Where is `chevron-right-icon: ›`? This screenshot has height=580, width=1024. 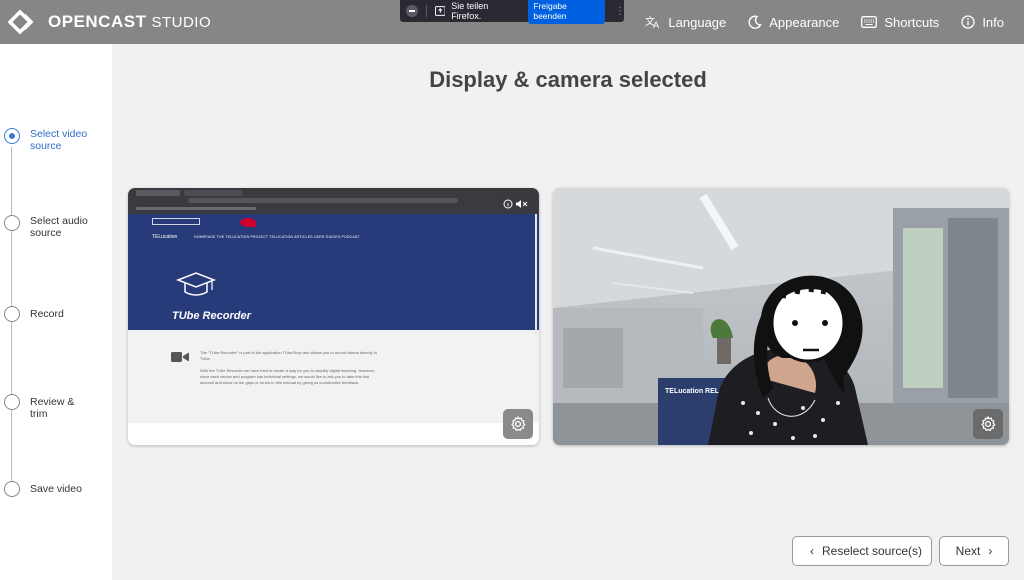
chevron-right-icon: › is located at coordinates (990, 551).